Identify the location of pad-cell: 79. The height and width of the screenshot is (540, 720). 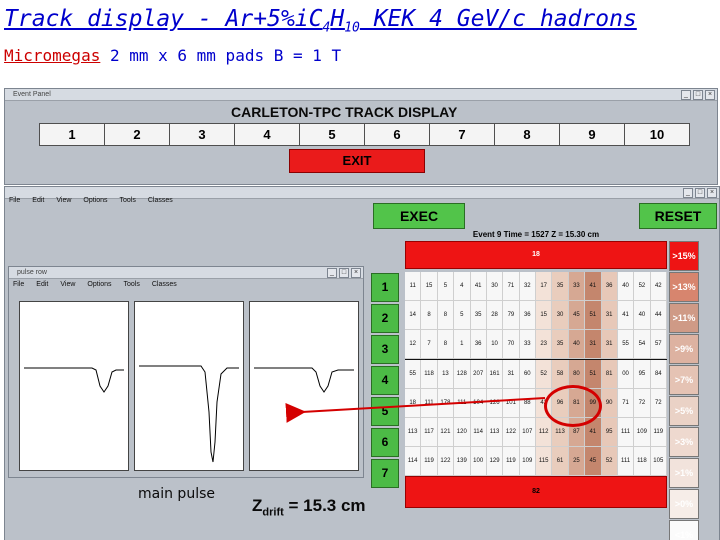
(511, 315).